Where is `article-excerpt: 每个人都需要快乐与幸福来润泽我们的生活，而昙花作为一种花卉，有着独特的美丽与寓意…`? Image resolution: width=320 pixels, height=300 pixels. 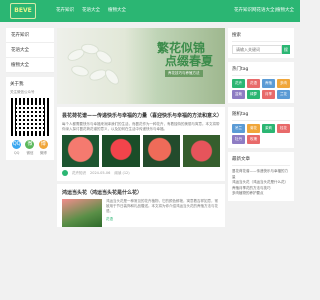 article-excerpt: 每个人都需要快乐与幸福来润泽我们的生活，而昙花作为一种花卉，有着独特的美丽与寓意… is located at coordinates (141, 126).